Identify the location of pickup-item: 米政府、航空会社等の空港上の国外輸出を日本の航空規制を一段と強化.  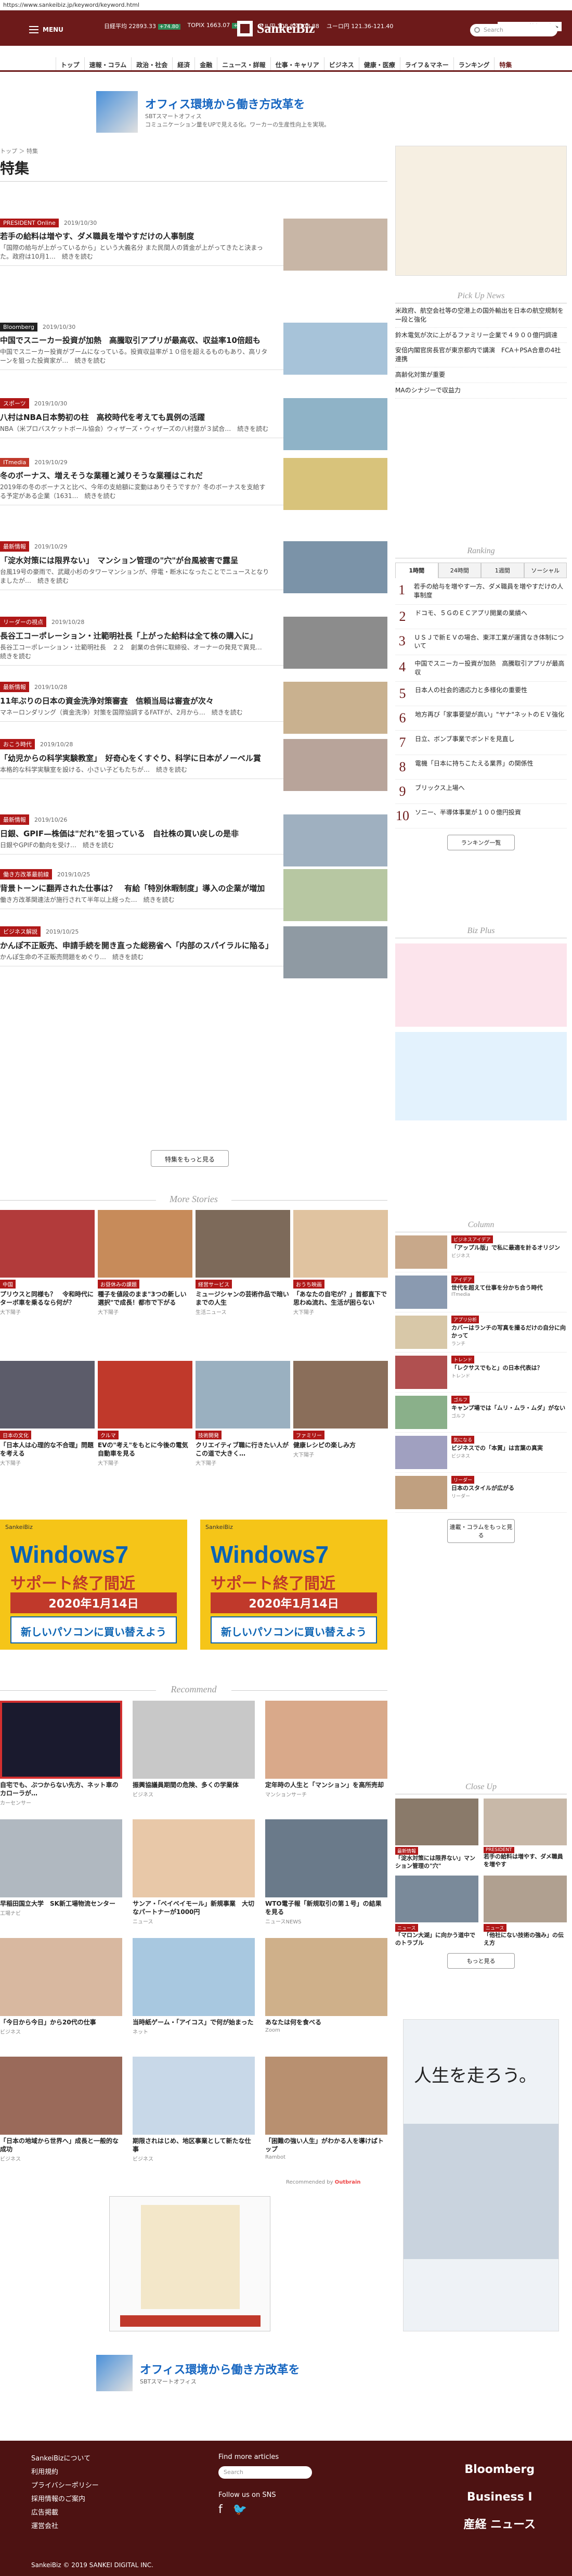
(481, 315).